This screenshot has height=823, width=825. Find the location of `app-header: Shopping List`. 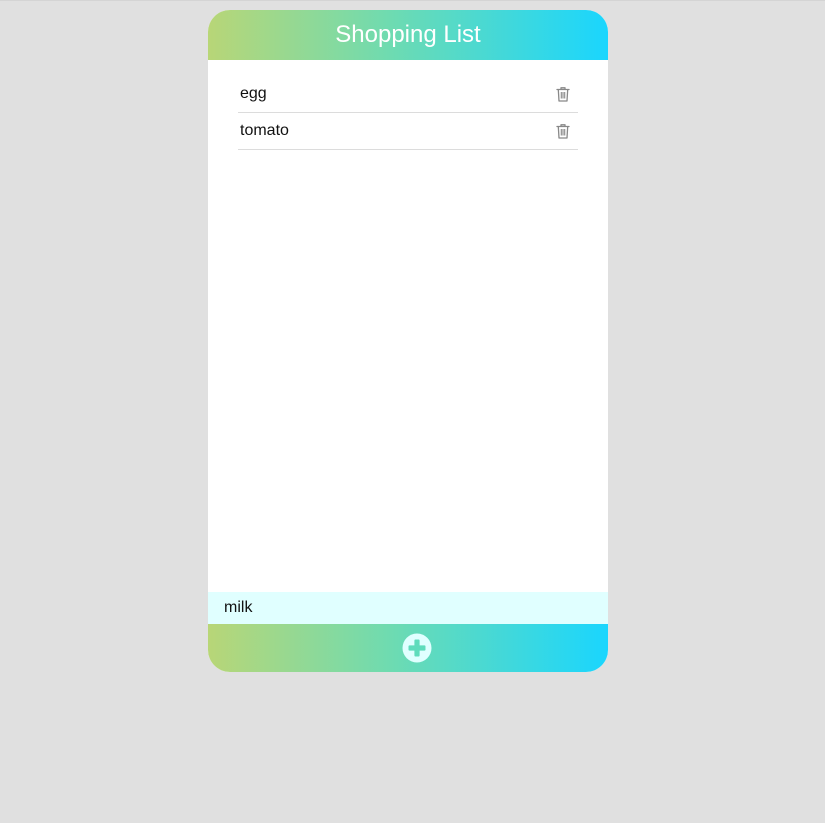

app-header: Shopping List is located at coordinates (408, 35).